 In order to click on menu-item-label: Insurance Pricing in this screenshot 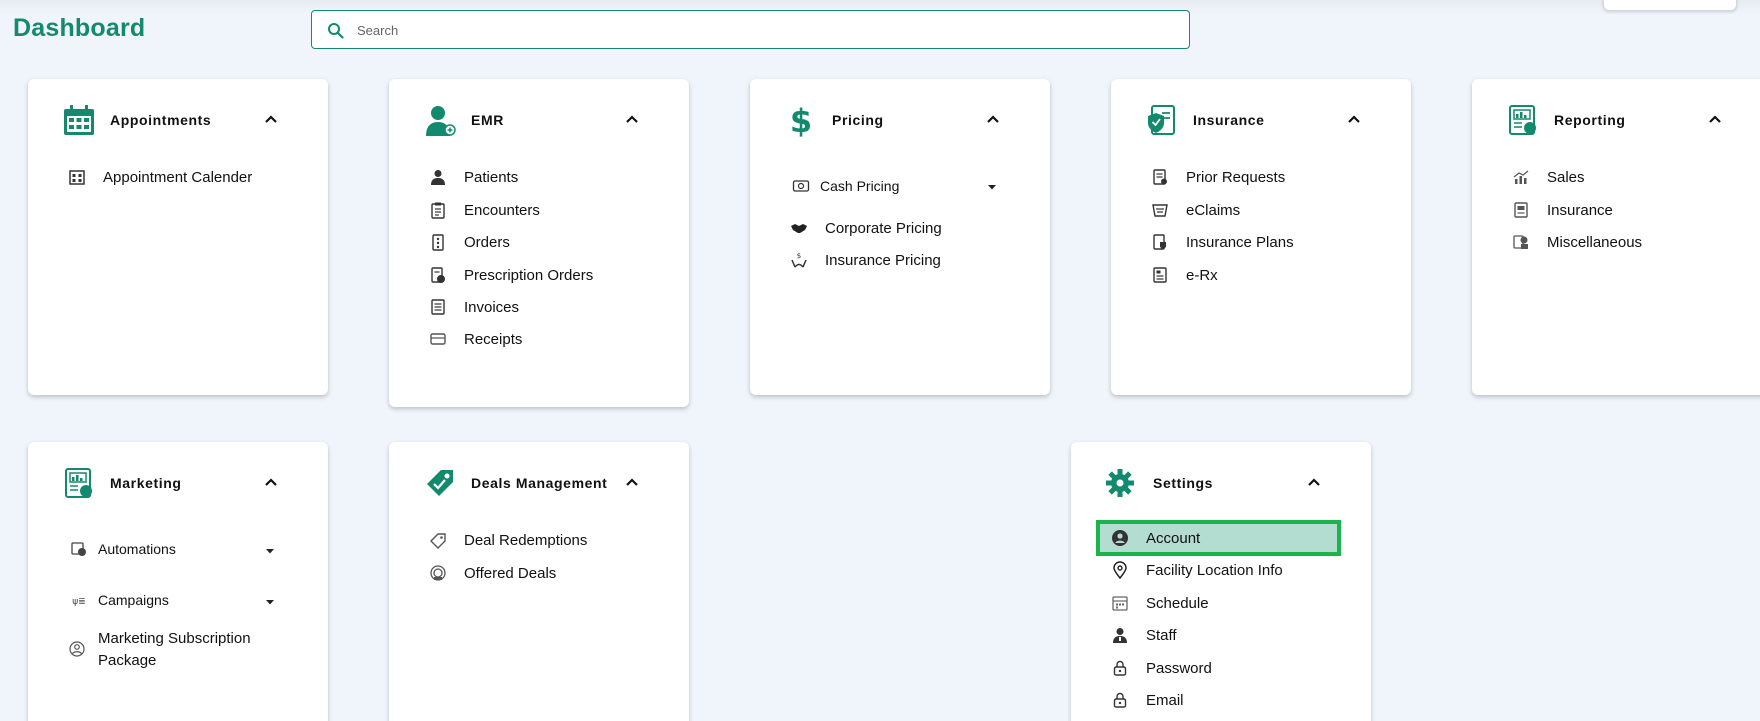, I will do `click(883, 260)`.